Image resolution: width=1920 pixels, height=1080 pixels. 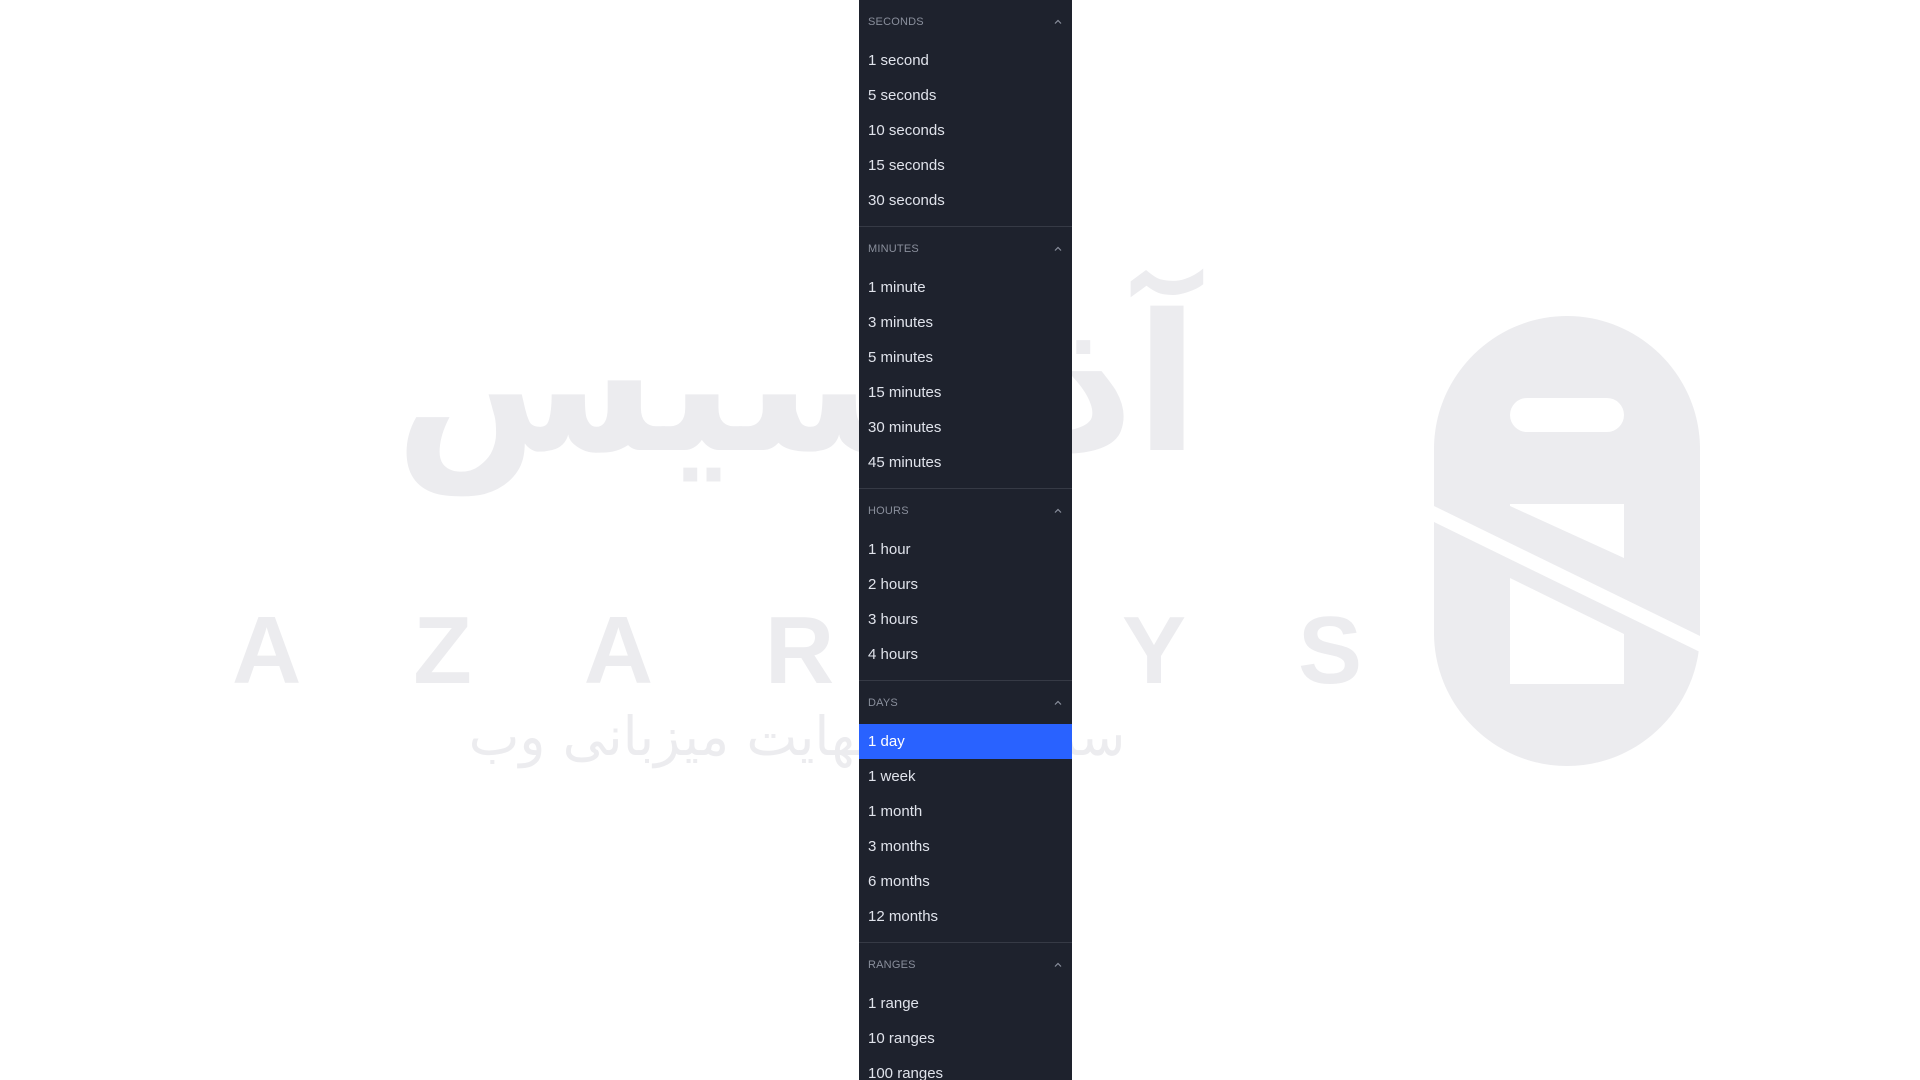 I want to click on menu-item: 15 minutes, so click(x=965, y=392).